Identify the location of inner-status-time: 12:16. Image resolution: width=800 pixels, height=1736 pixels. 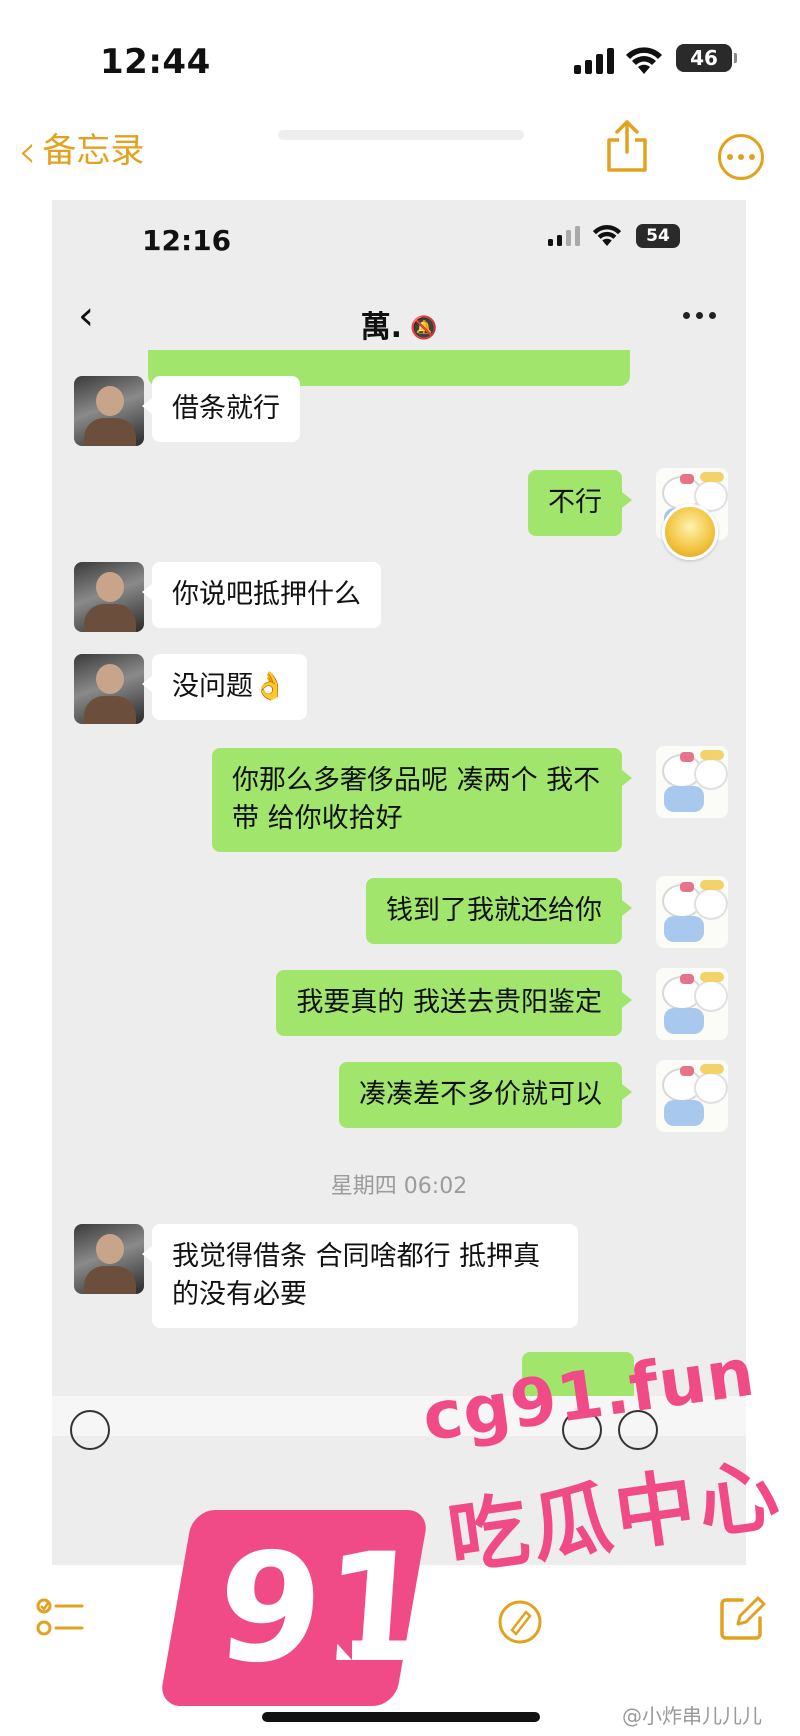
(187, 240).